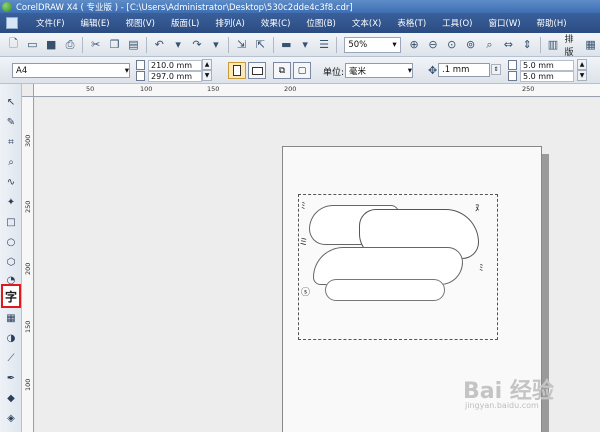  What do you see at coordinates (547, 65) in the screenshot?
I see `duplicate-x-value: 5.0 mm` at bounding box center [547, 65].